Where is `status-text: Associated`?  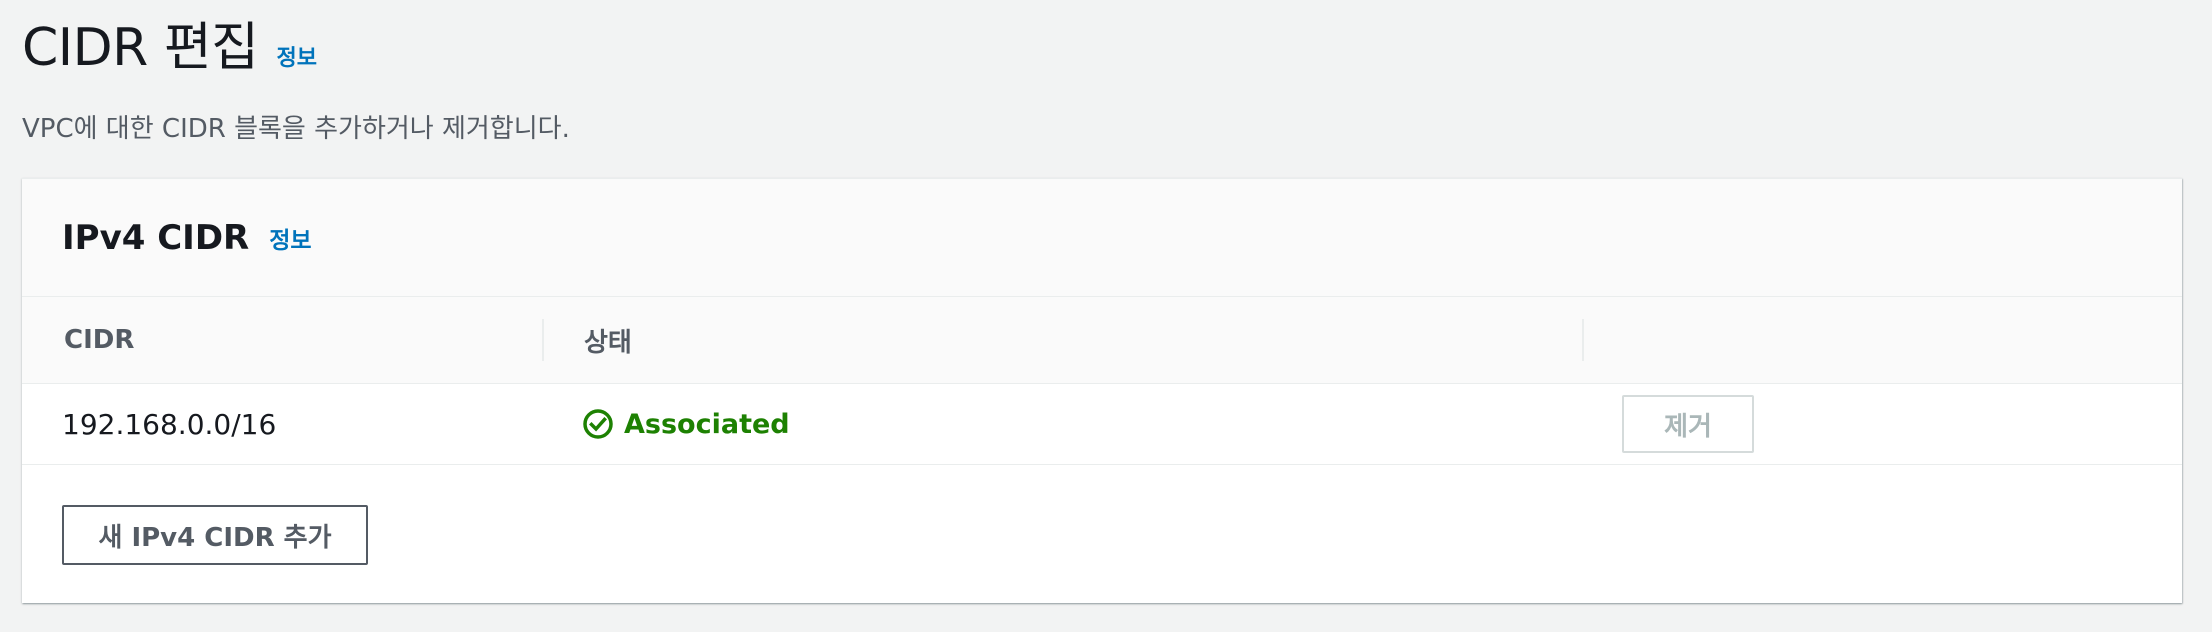 status-text: Associated is located at coordinates (707, 424).